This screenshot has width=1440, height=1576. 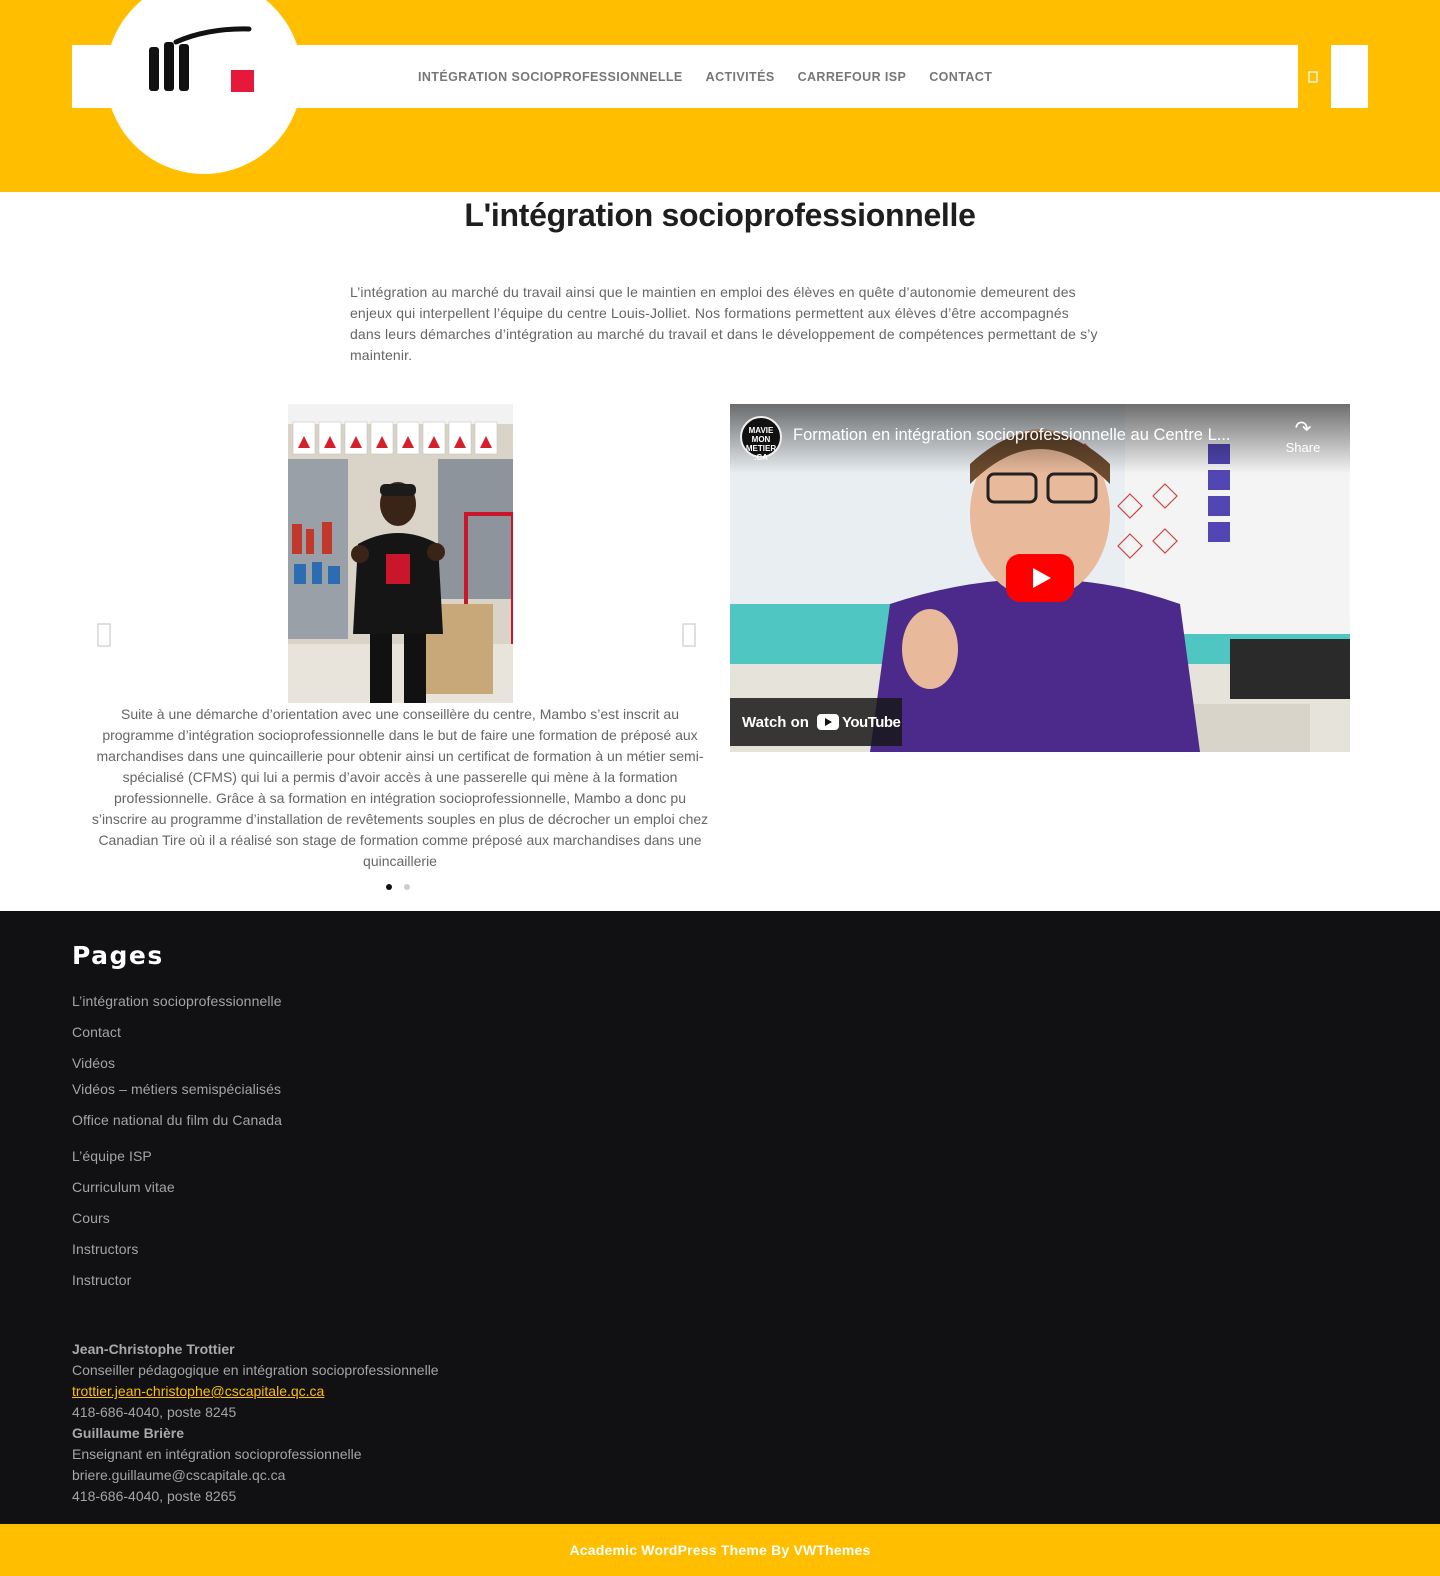 I want to click on contact-phone: 418-686-4040, poste 8265, so click(x=154, y=1496).